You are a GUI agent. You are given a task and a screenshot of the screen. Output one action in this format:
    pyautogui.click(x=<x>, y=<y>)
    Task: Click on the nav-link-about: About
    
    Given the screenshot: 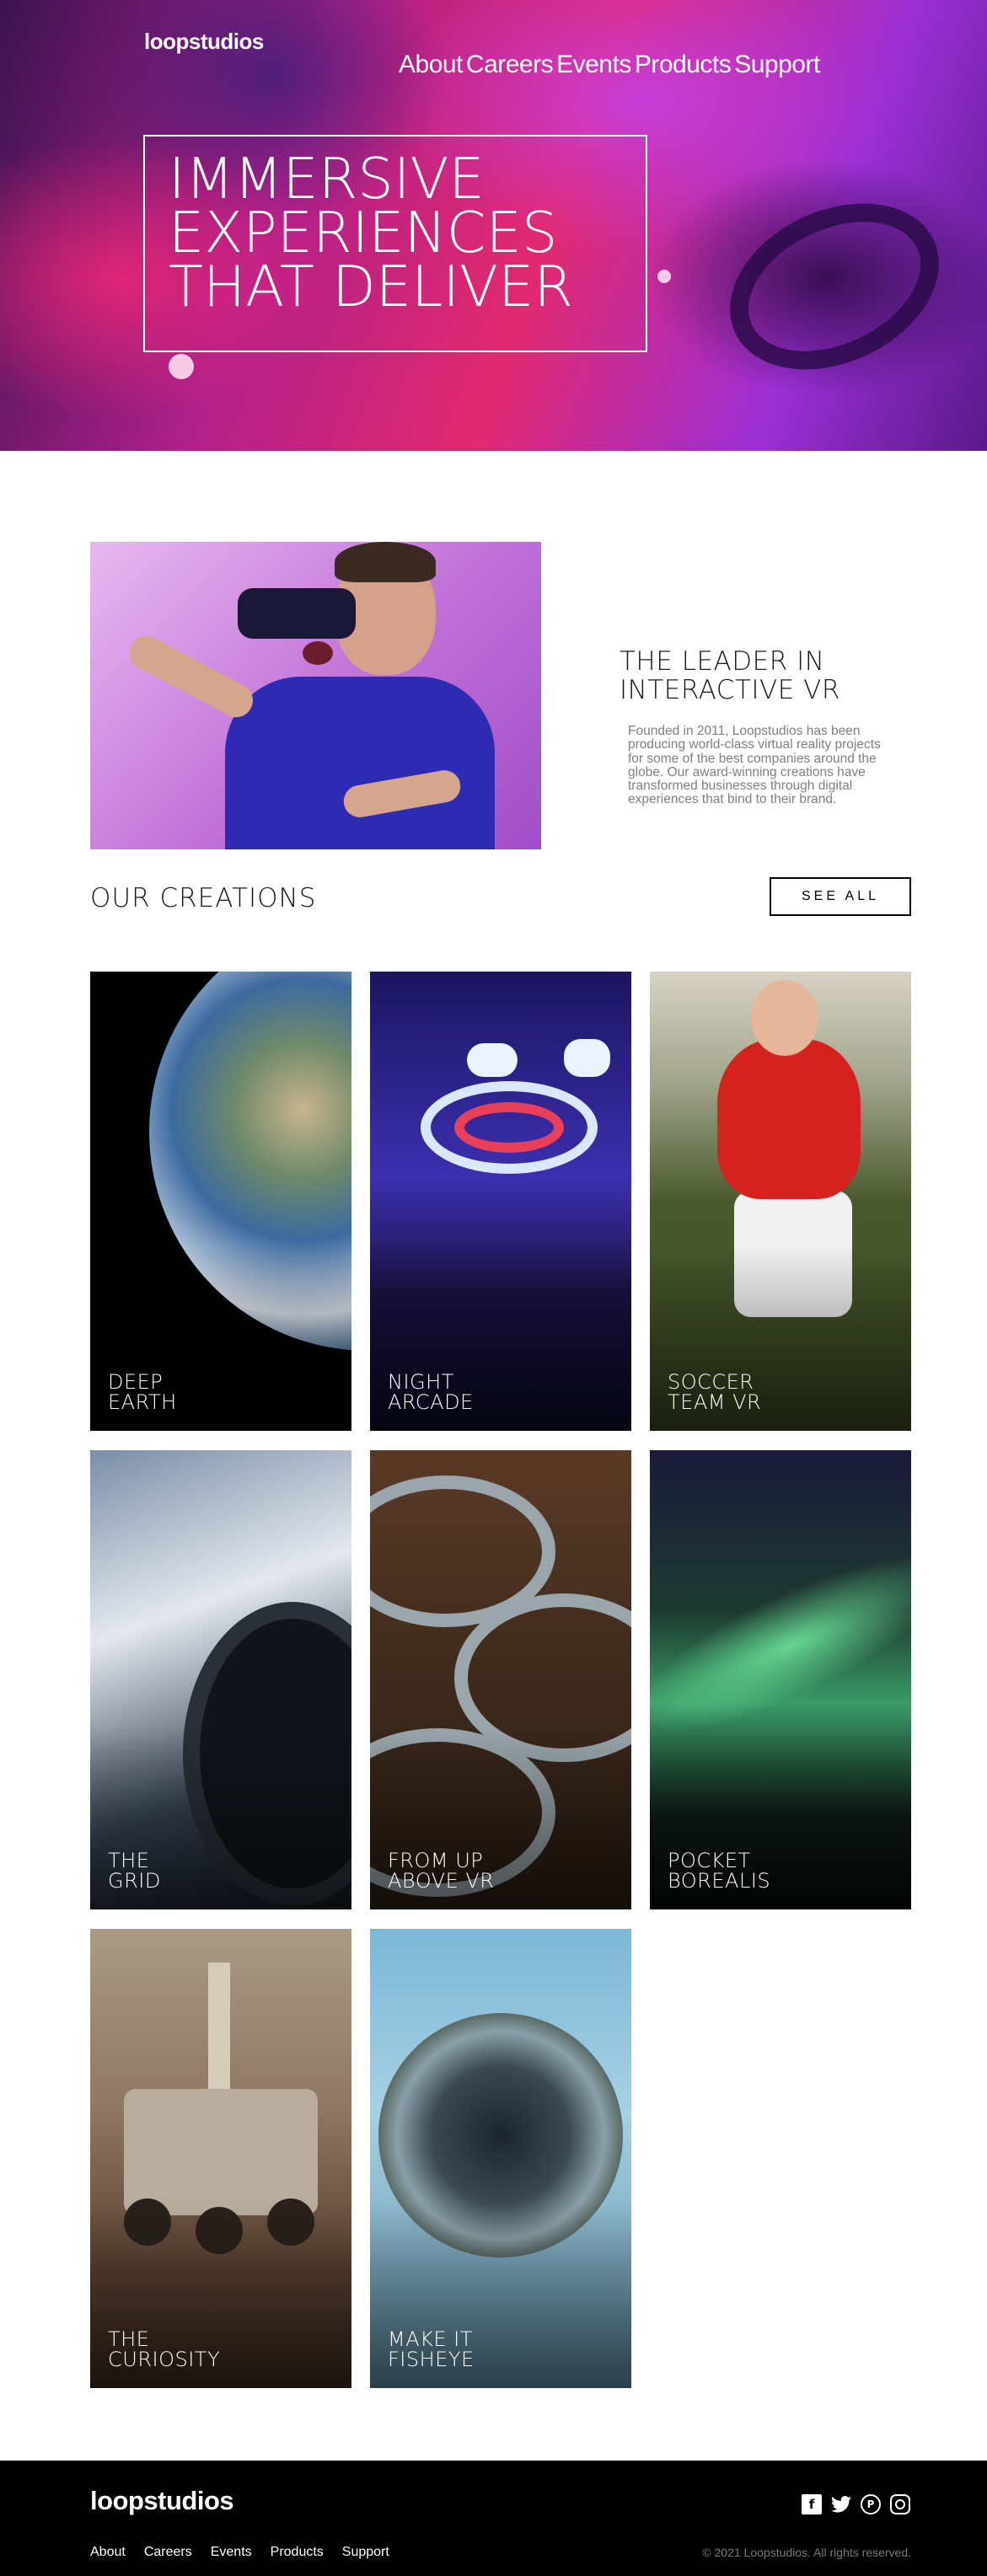 What is the action you would take?
    pyautogui.click(x=431, y=65)
    